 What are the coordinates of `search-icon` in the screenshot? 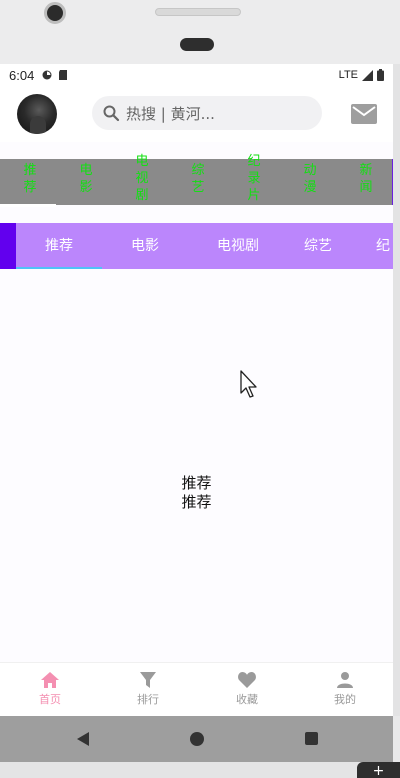 It's located at (111, 113).